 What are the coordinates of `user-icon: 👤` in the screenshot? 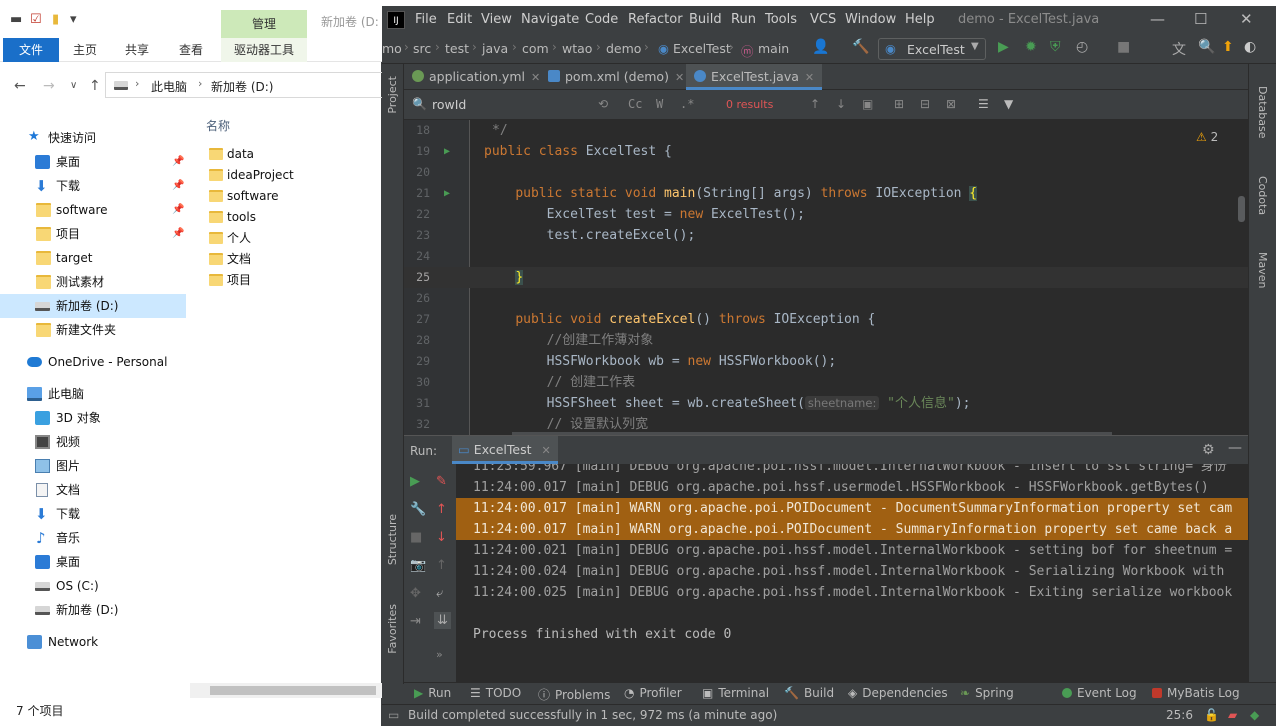 It's located at (820, 47).